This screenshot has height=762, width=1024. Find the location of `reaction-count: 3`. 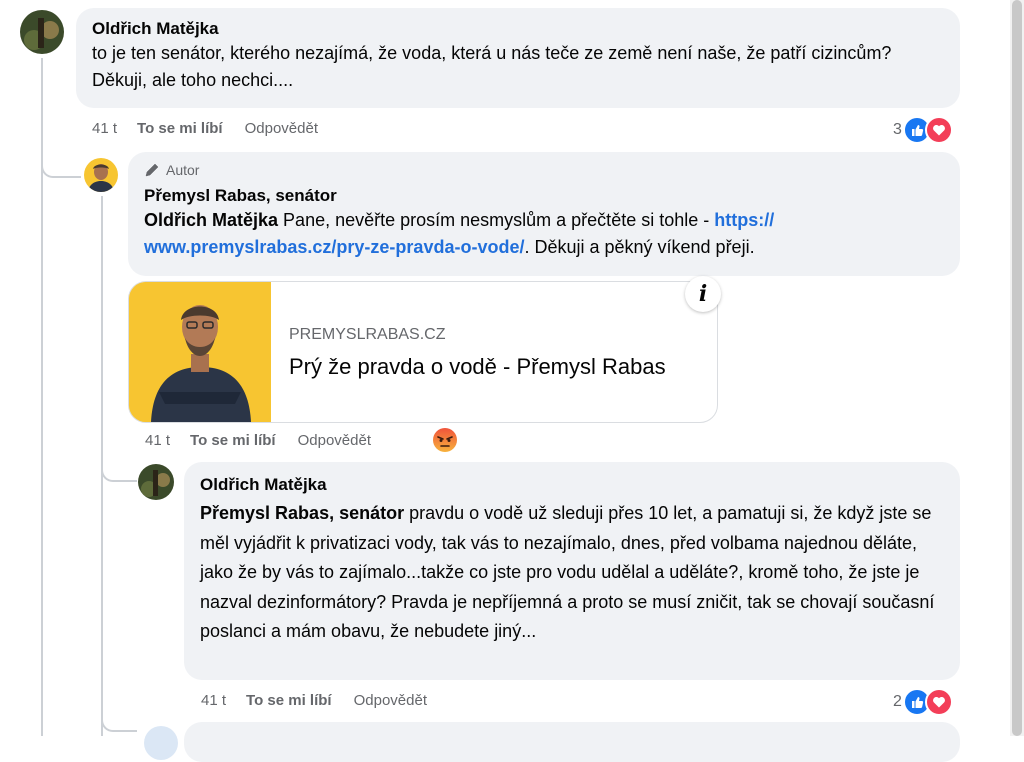

reaction-count: 3 is located at coordinates (897, 129).